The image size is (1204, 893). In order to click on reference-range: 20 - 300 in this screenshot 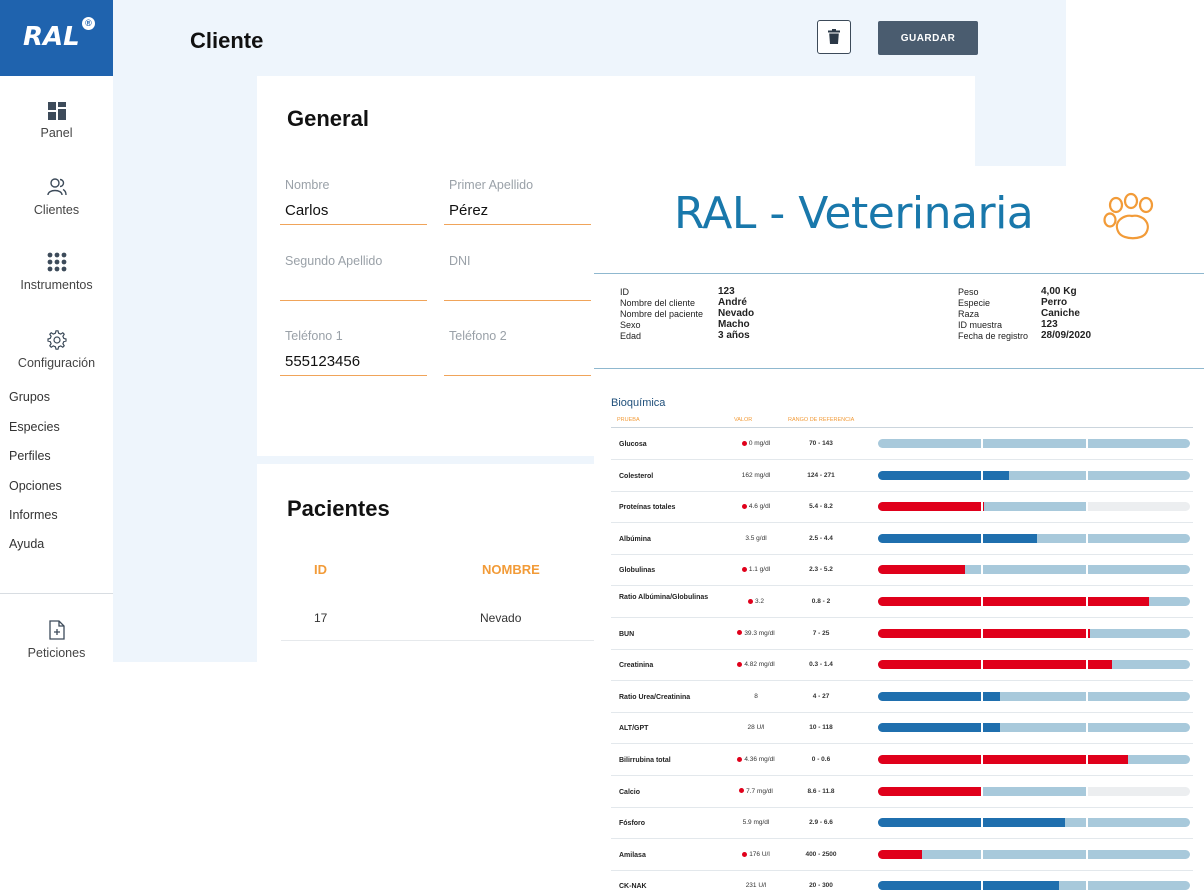, I will do `click(821, 886)`.